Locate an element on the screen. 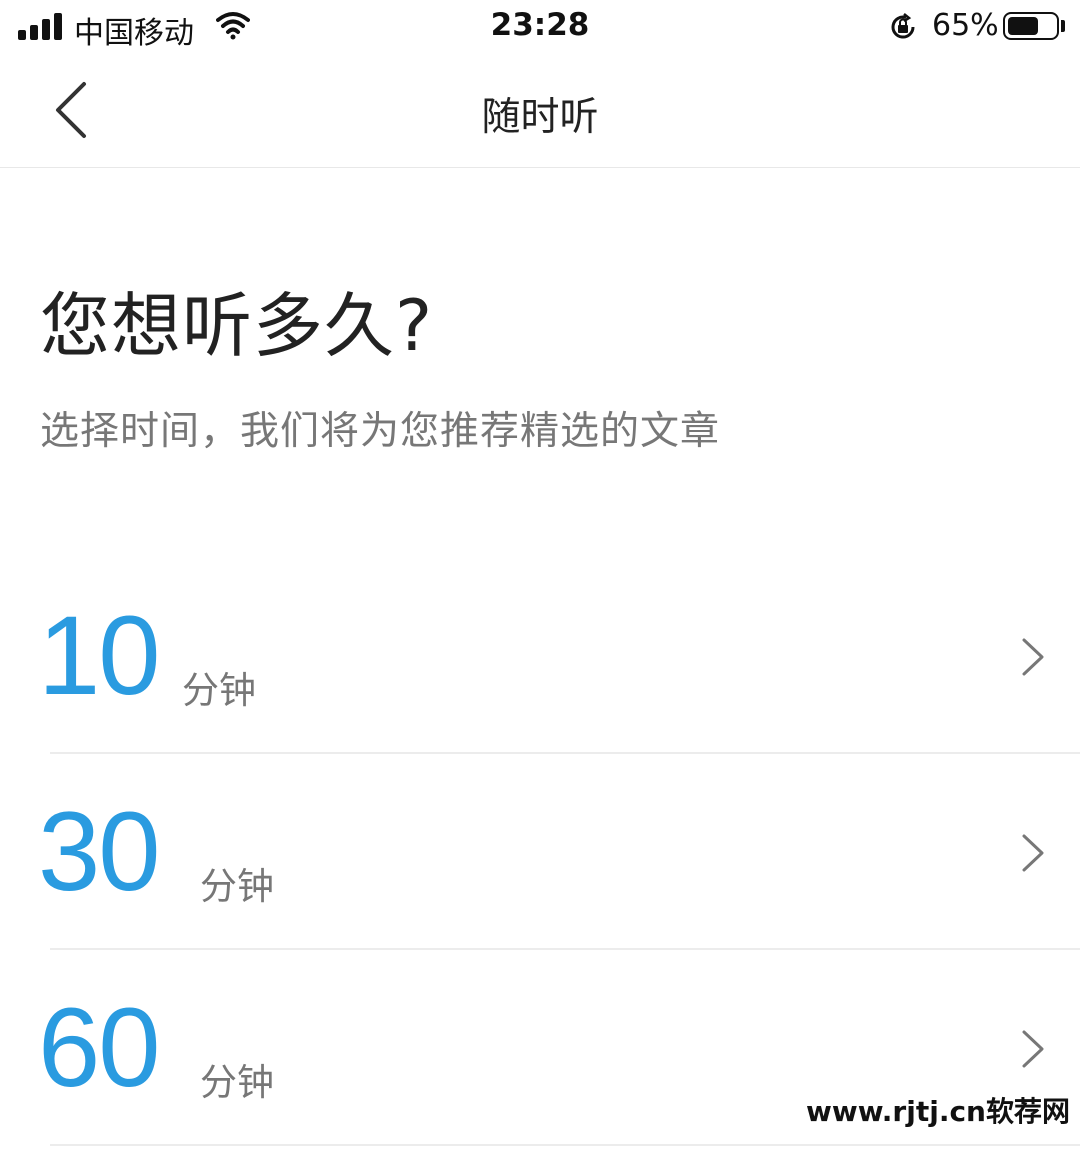  option-number: 30 is located at coordinates (99, 851).